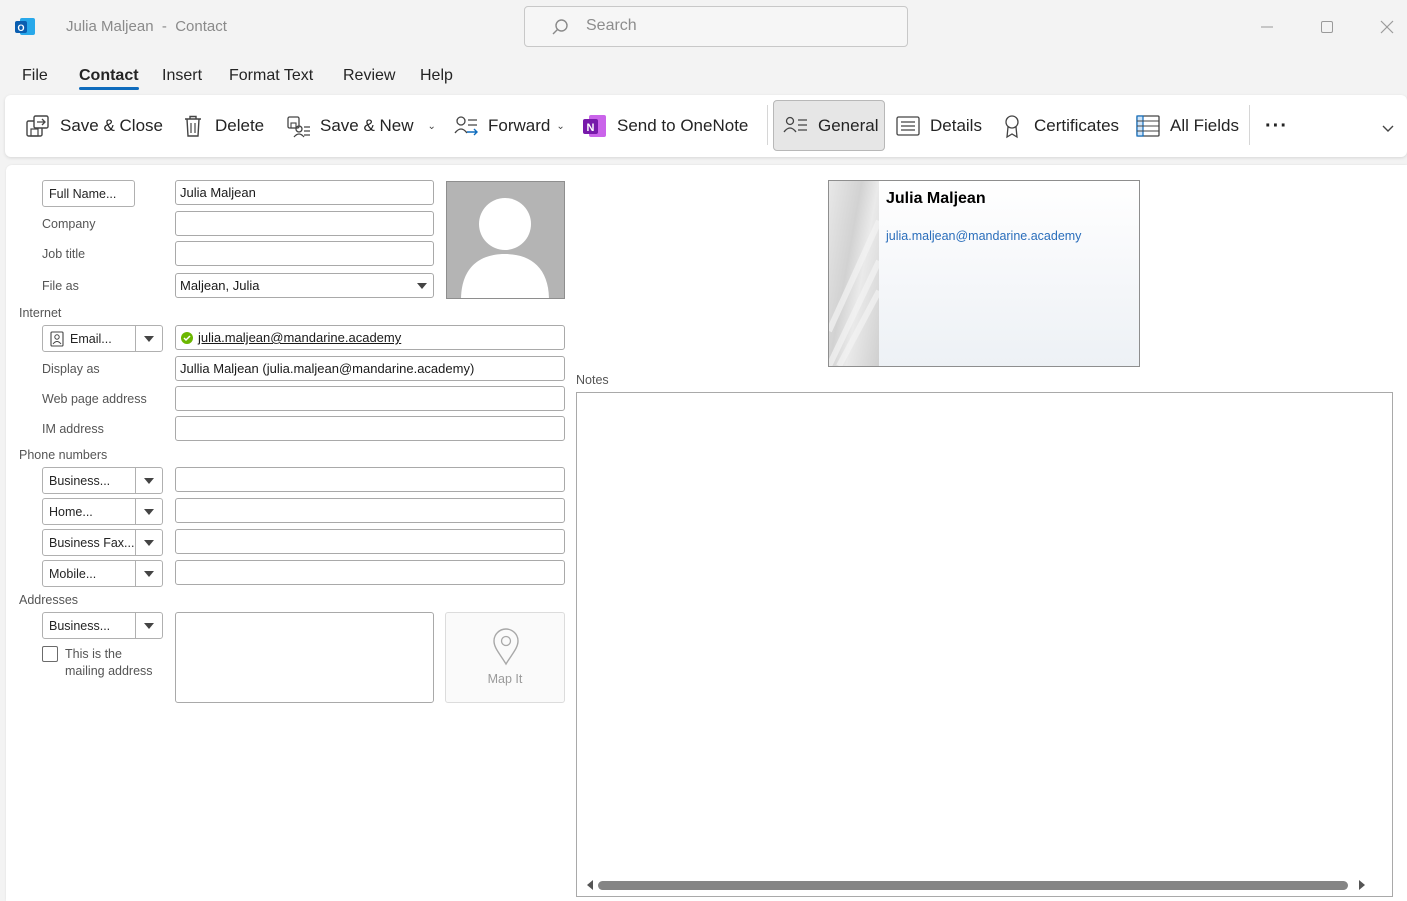 The image size is (1407, 901). What do you see at coordinates (187, 337) in the screenshot?
I see `resolved-check-icon` at bounding box center [187, 337].